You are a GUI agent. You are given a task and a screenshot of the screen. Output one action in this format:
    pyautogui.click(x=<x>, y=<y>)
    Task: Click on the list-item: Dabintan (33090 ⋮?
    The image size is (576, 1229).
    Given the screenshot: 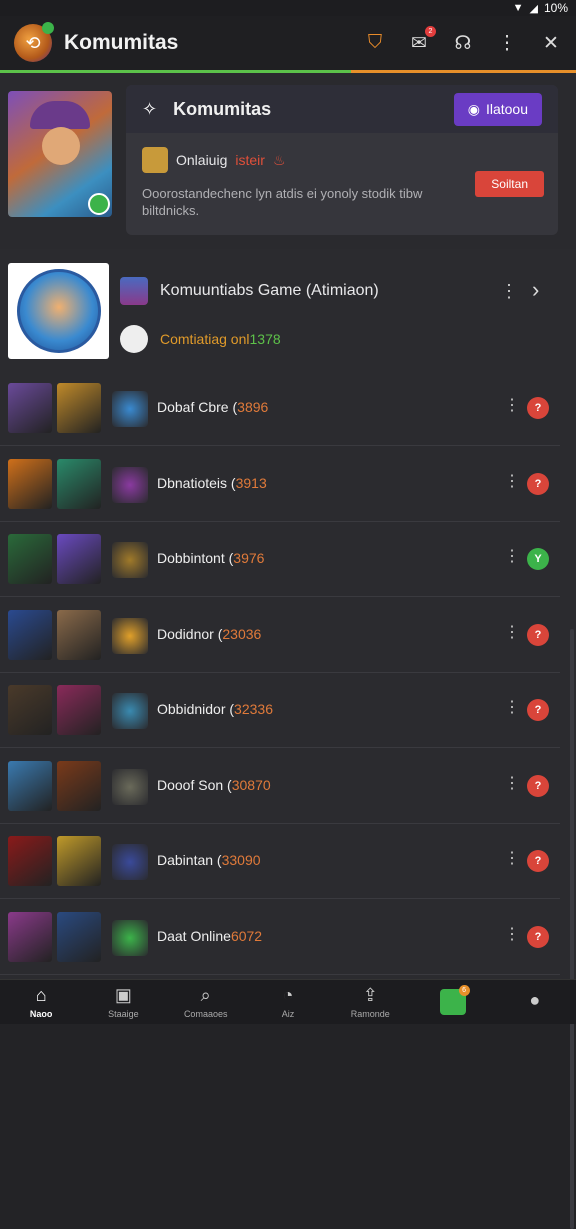 What is the action you would take?
    pyautogui.click(x=280, y=861)
    